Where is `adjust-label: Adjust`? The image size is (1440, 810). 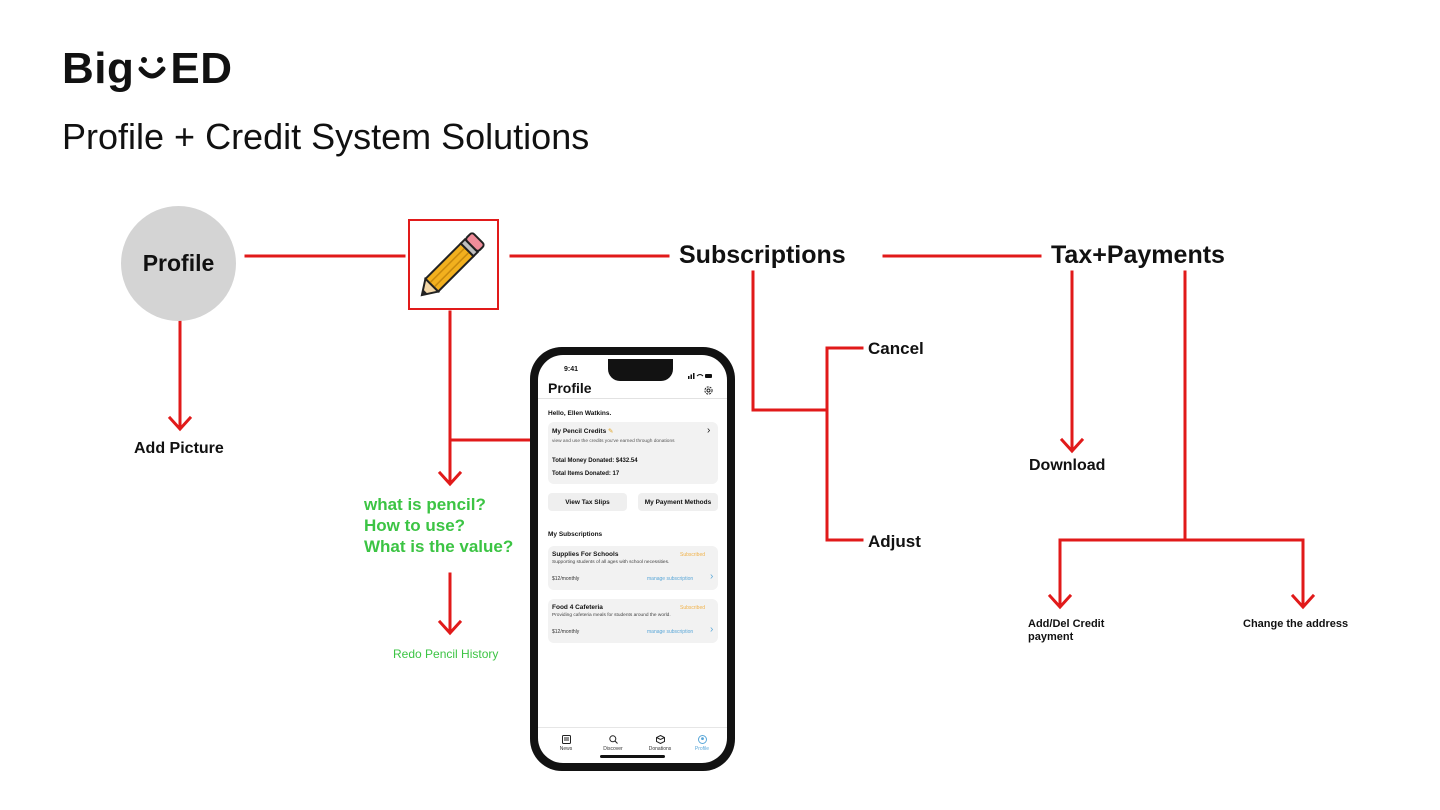 adjust-label: Adjust is located at coordinates (894, 541).